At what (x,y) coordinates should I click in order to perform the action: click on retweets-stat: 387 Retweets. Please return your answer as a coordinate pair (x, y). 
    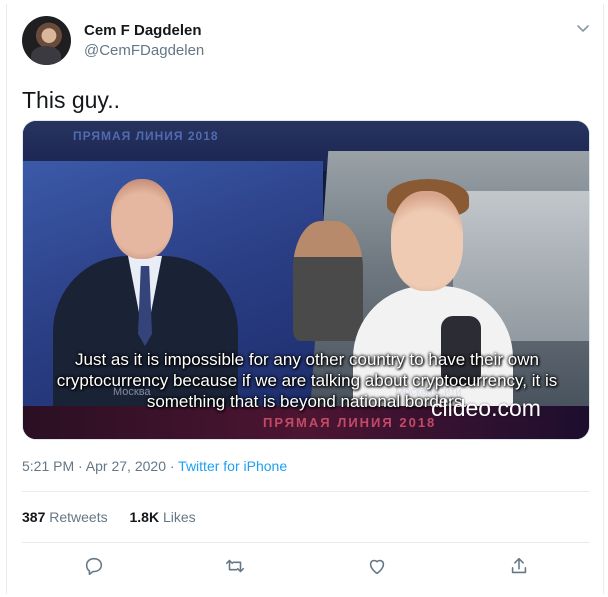
    Looking at the image, I should click on (65, 517).